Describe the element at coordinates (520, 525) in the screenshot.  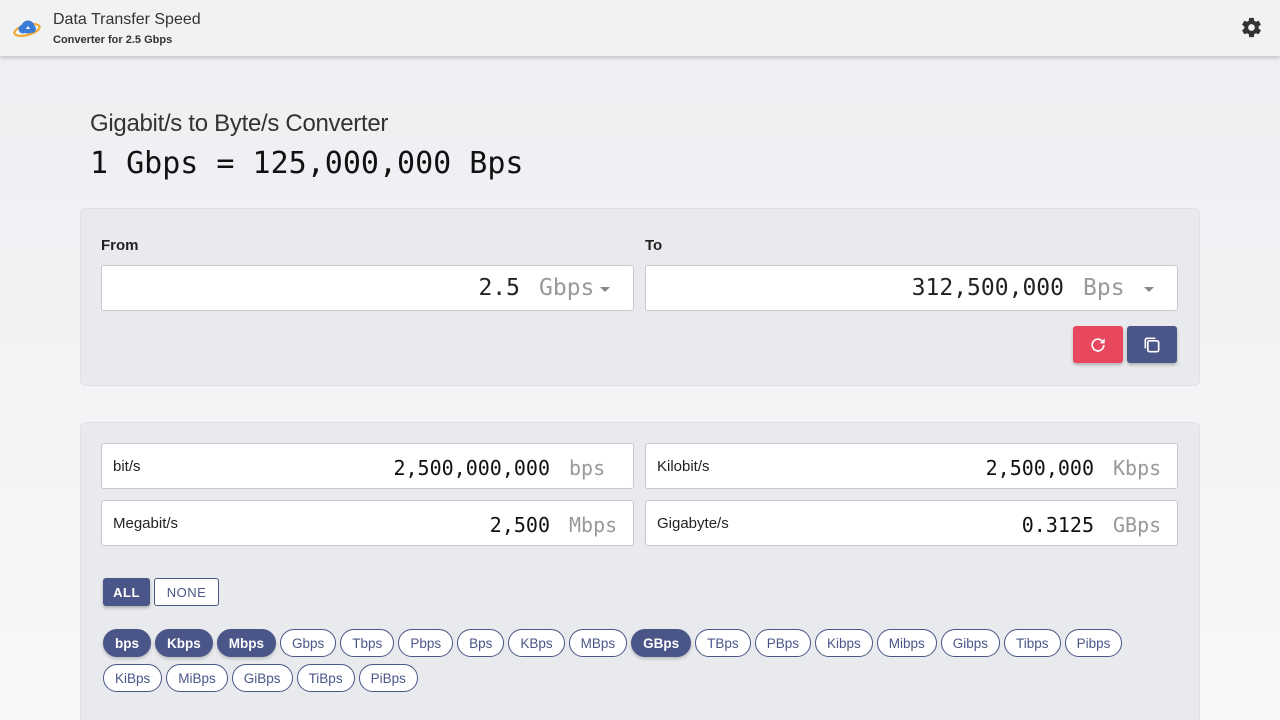
I see `result-value: 2,500` at that location.